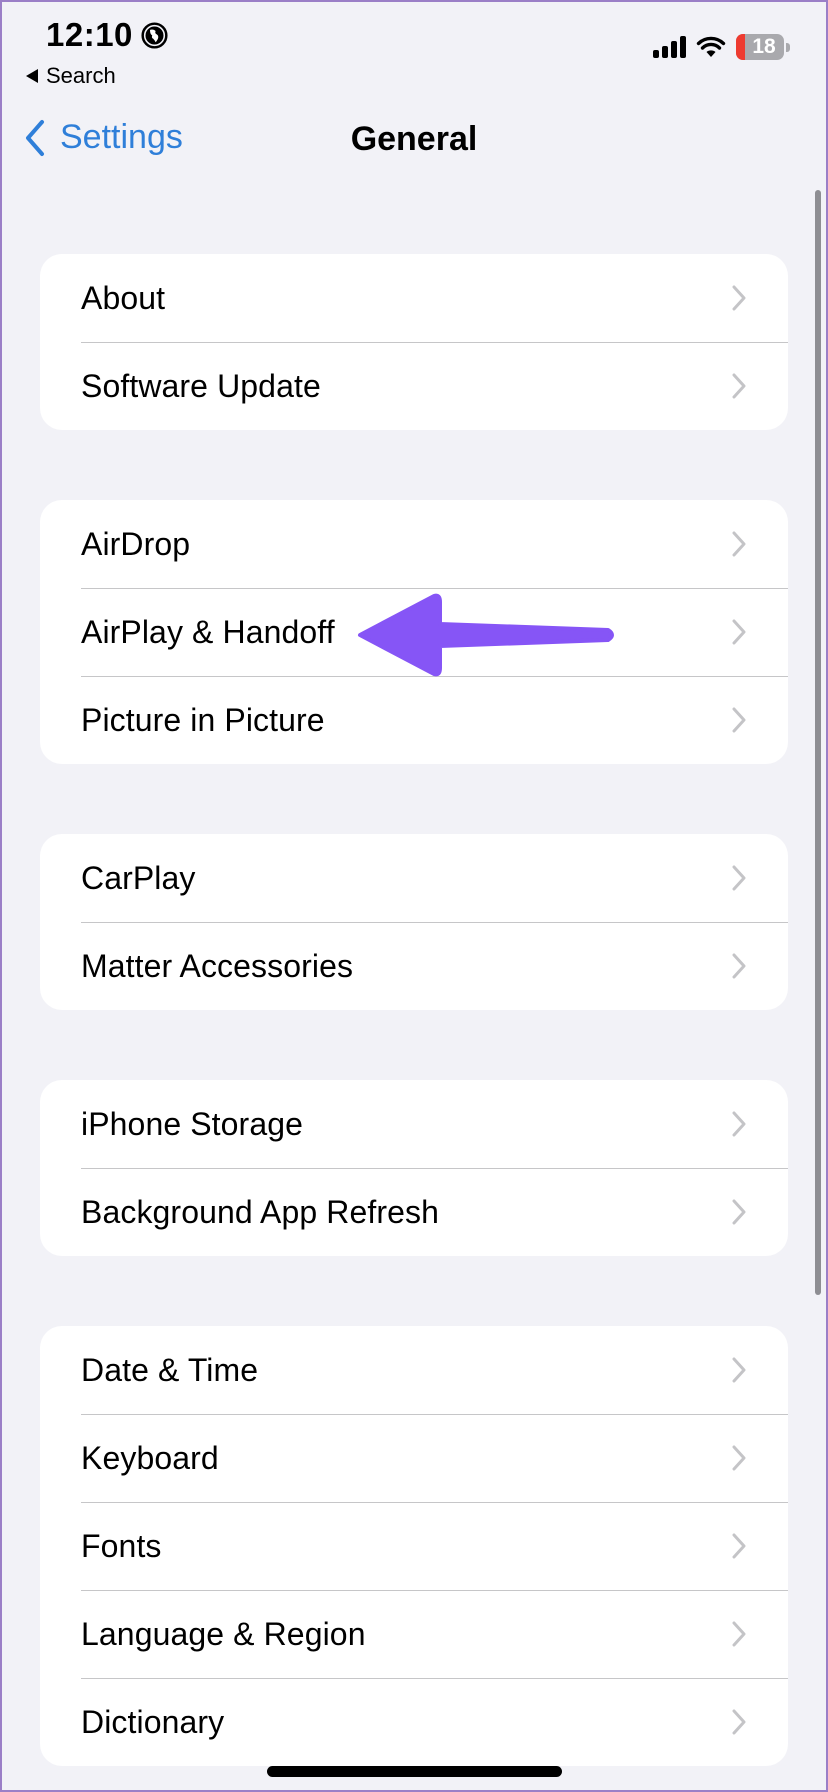 The height and width of the screenshot is (1792, 828). I want to click on page-title: General, so click(414, 139).